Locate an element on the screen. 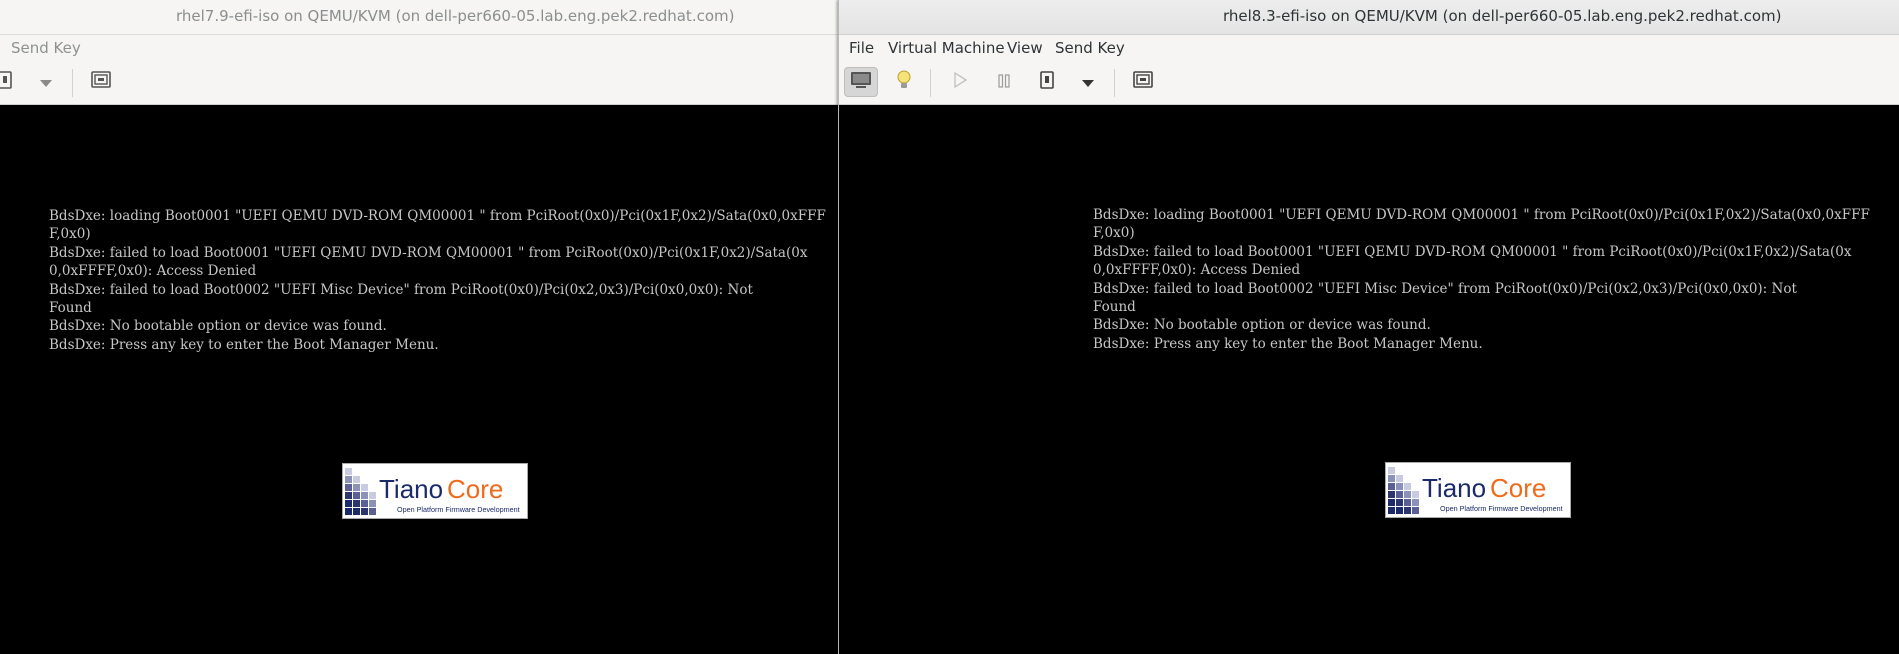 The width and height of the screenshot is (1899, 654). details-button is located at coordinates (904, 82).